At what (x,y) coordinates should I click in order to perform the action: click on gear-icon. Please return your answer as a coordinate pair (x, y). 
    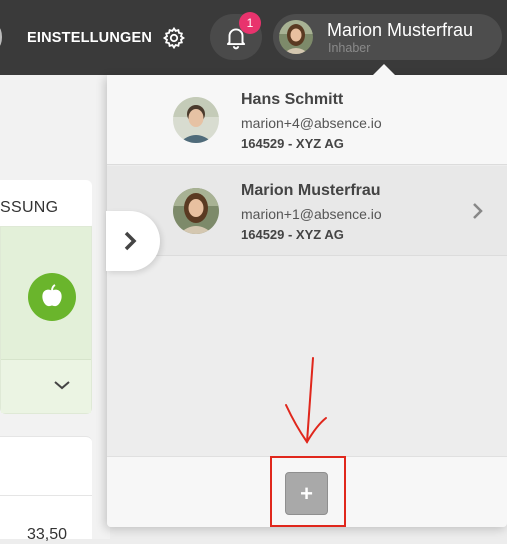
    Looking at the image, I should click on (174, 38).